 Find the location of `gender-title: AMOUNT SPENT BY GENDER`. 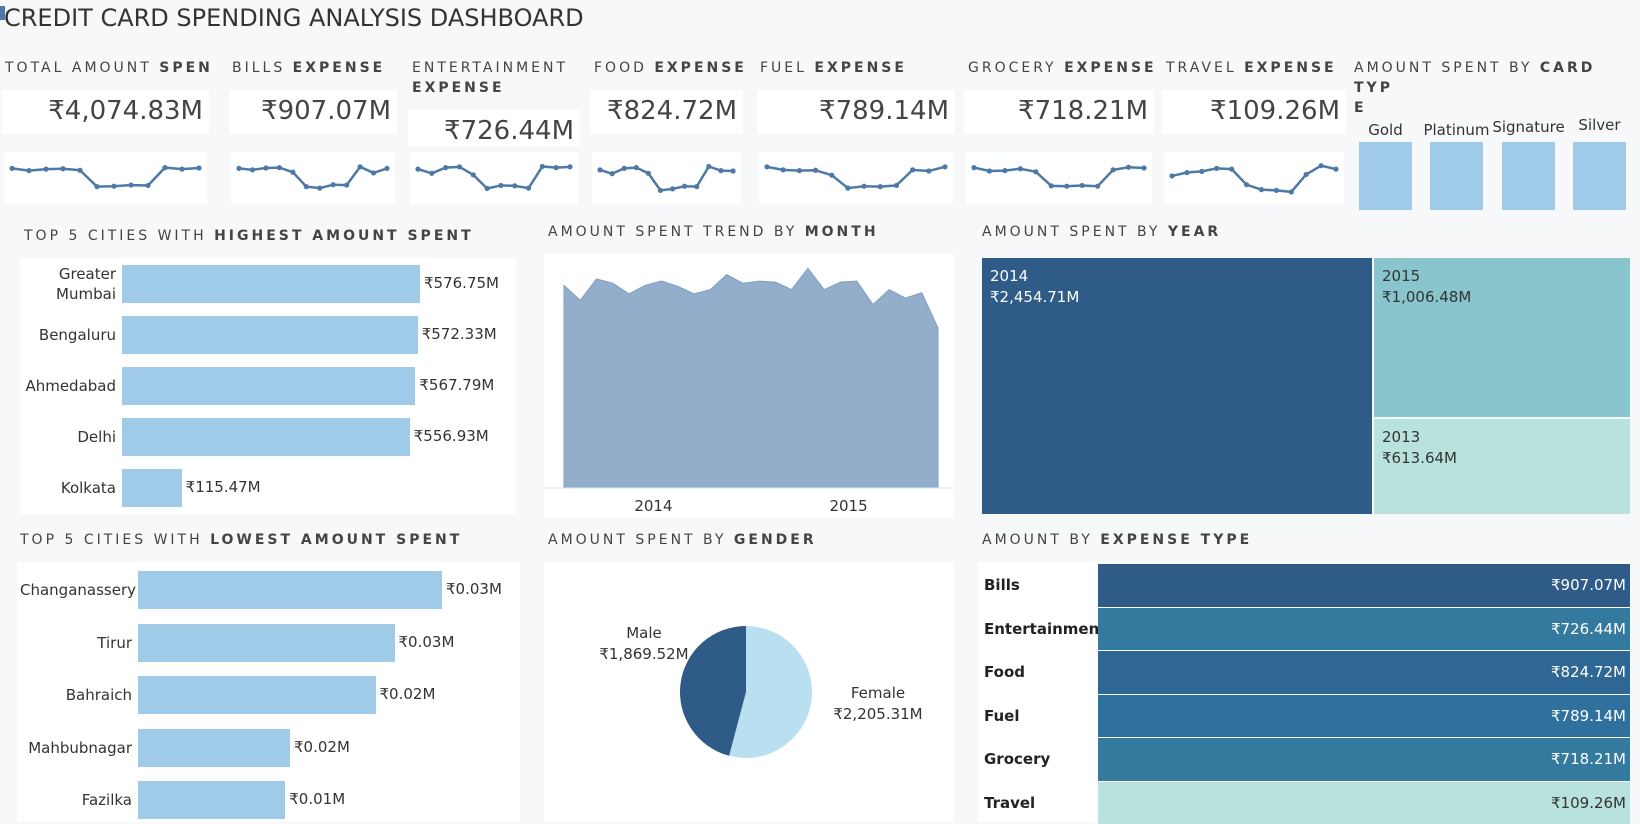

gender-title: AMOUNT SPENT BY GENDER is located at coordinates (682, 540).